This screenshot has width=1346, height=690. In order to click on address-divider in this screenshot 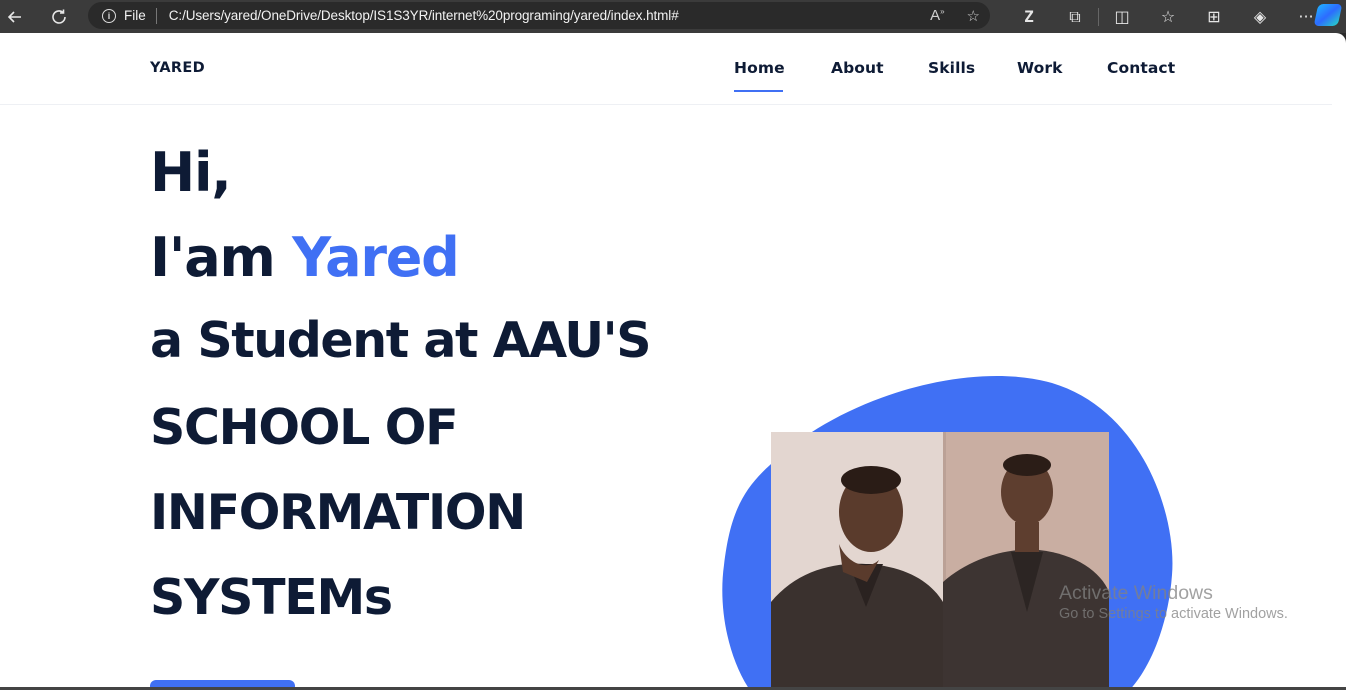, I will do `click(156, 15)`.